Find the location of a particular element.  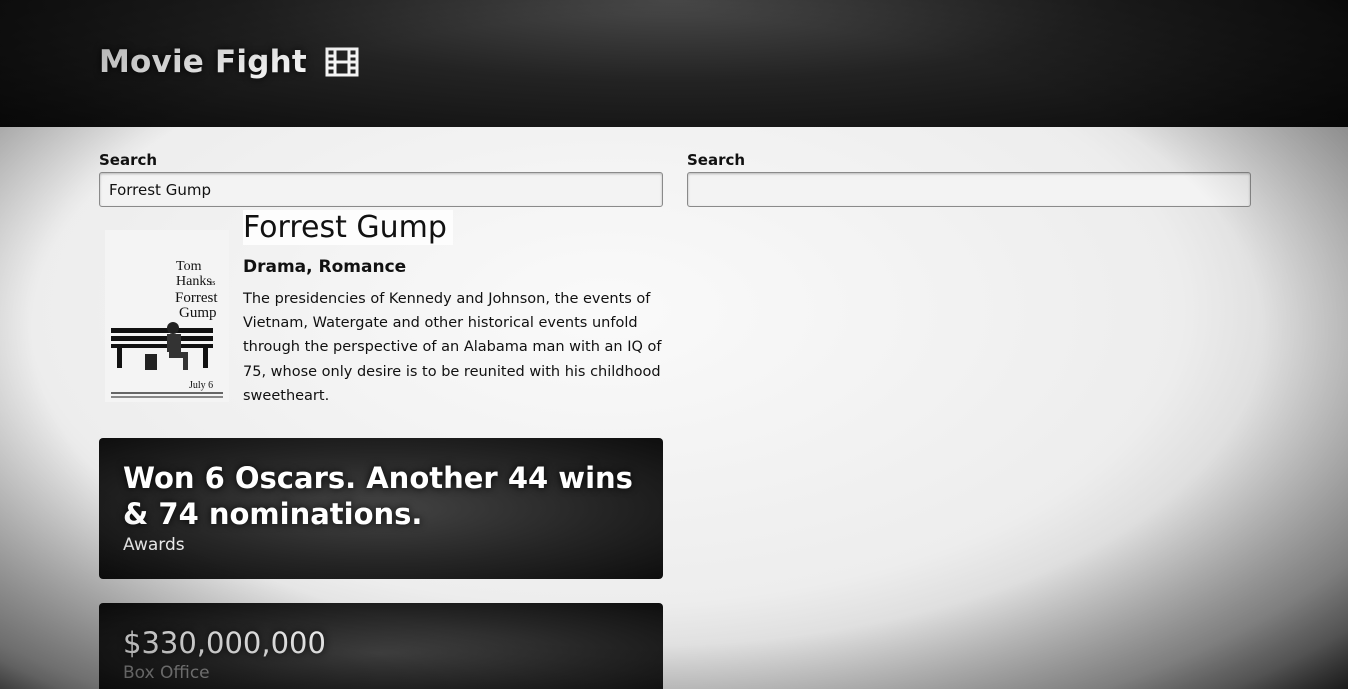

box-office-label: Box Office is located at coordinates (166, 673).